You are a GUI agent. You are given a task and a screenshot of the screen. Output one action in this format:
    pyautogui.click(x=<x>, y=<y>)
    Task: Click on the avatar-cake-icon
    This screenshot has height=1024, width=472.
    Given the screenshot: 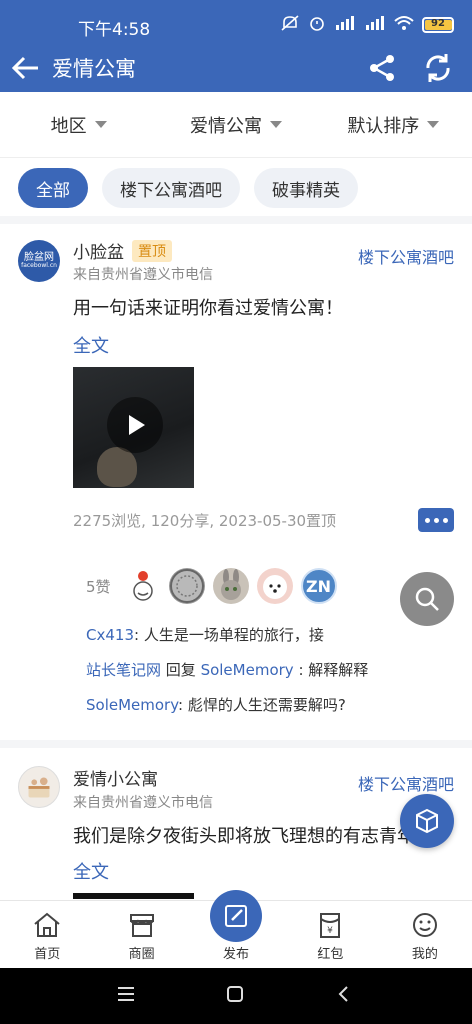 What is the action you would take?
    pyautogui.click(x=39, y=787)
    